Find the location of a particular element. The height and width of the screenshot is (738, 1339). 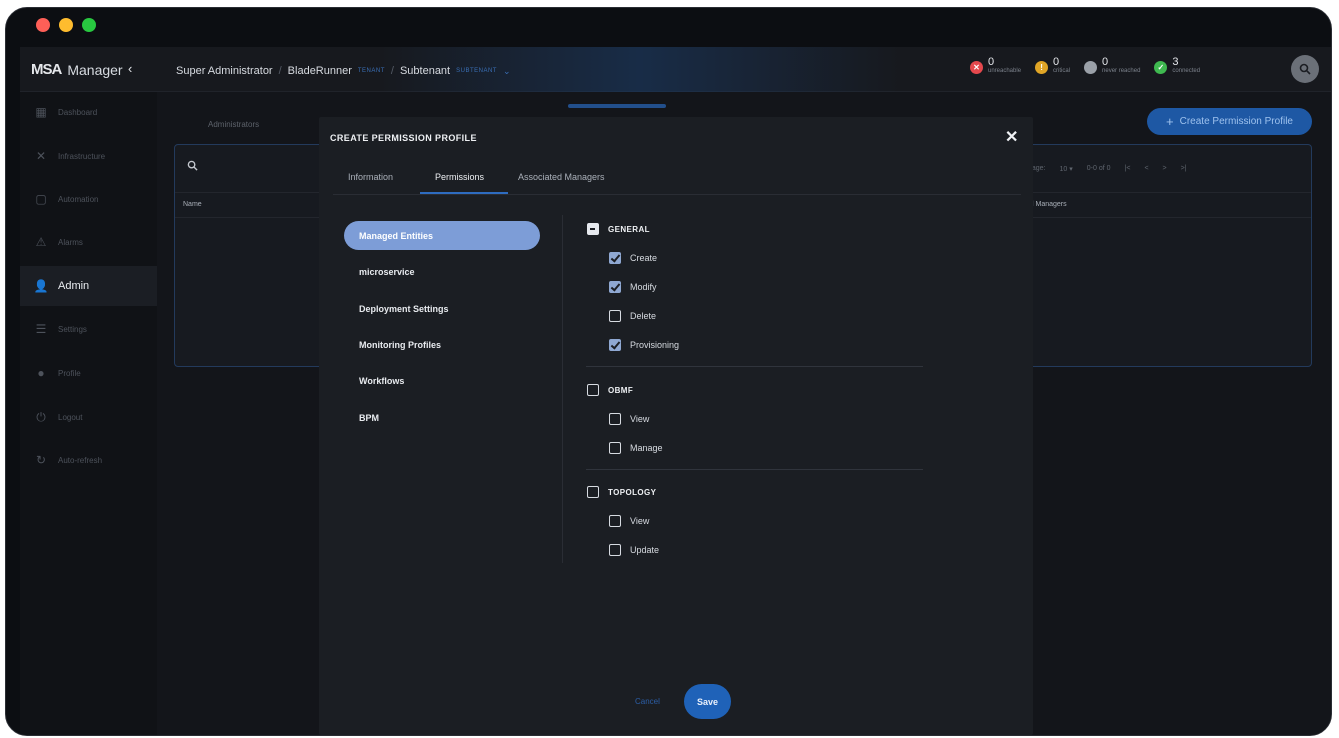

minimize-window-button is located at coordinates (66, 25).